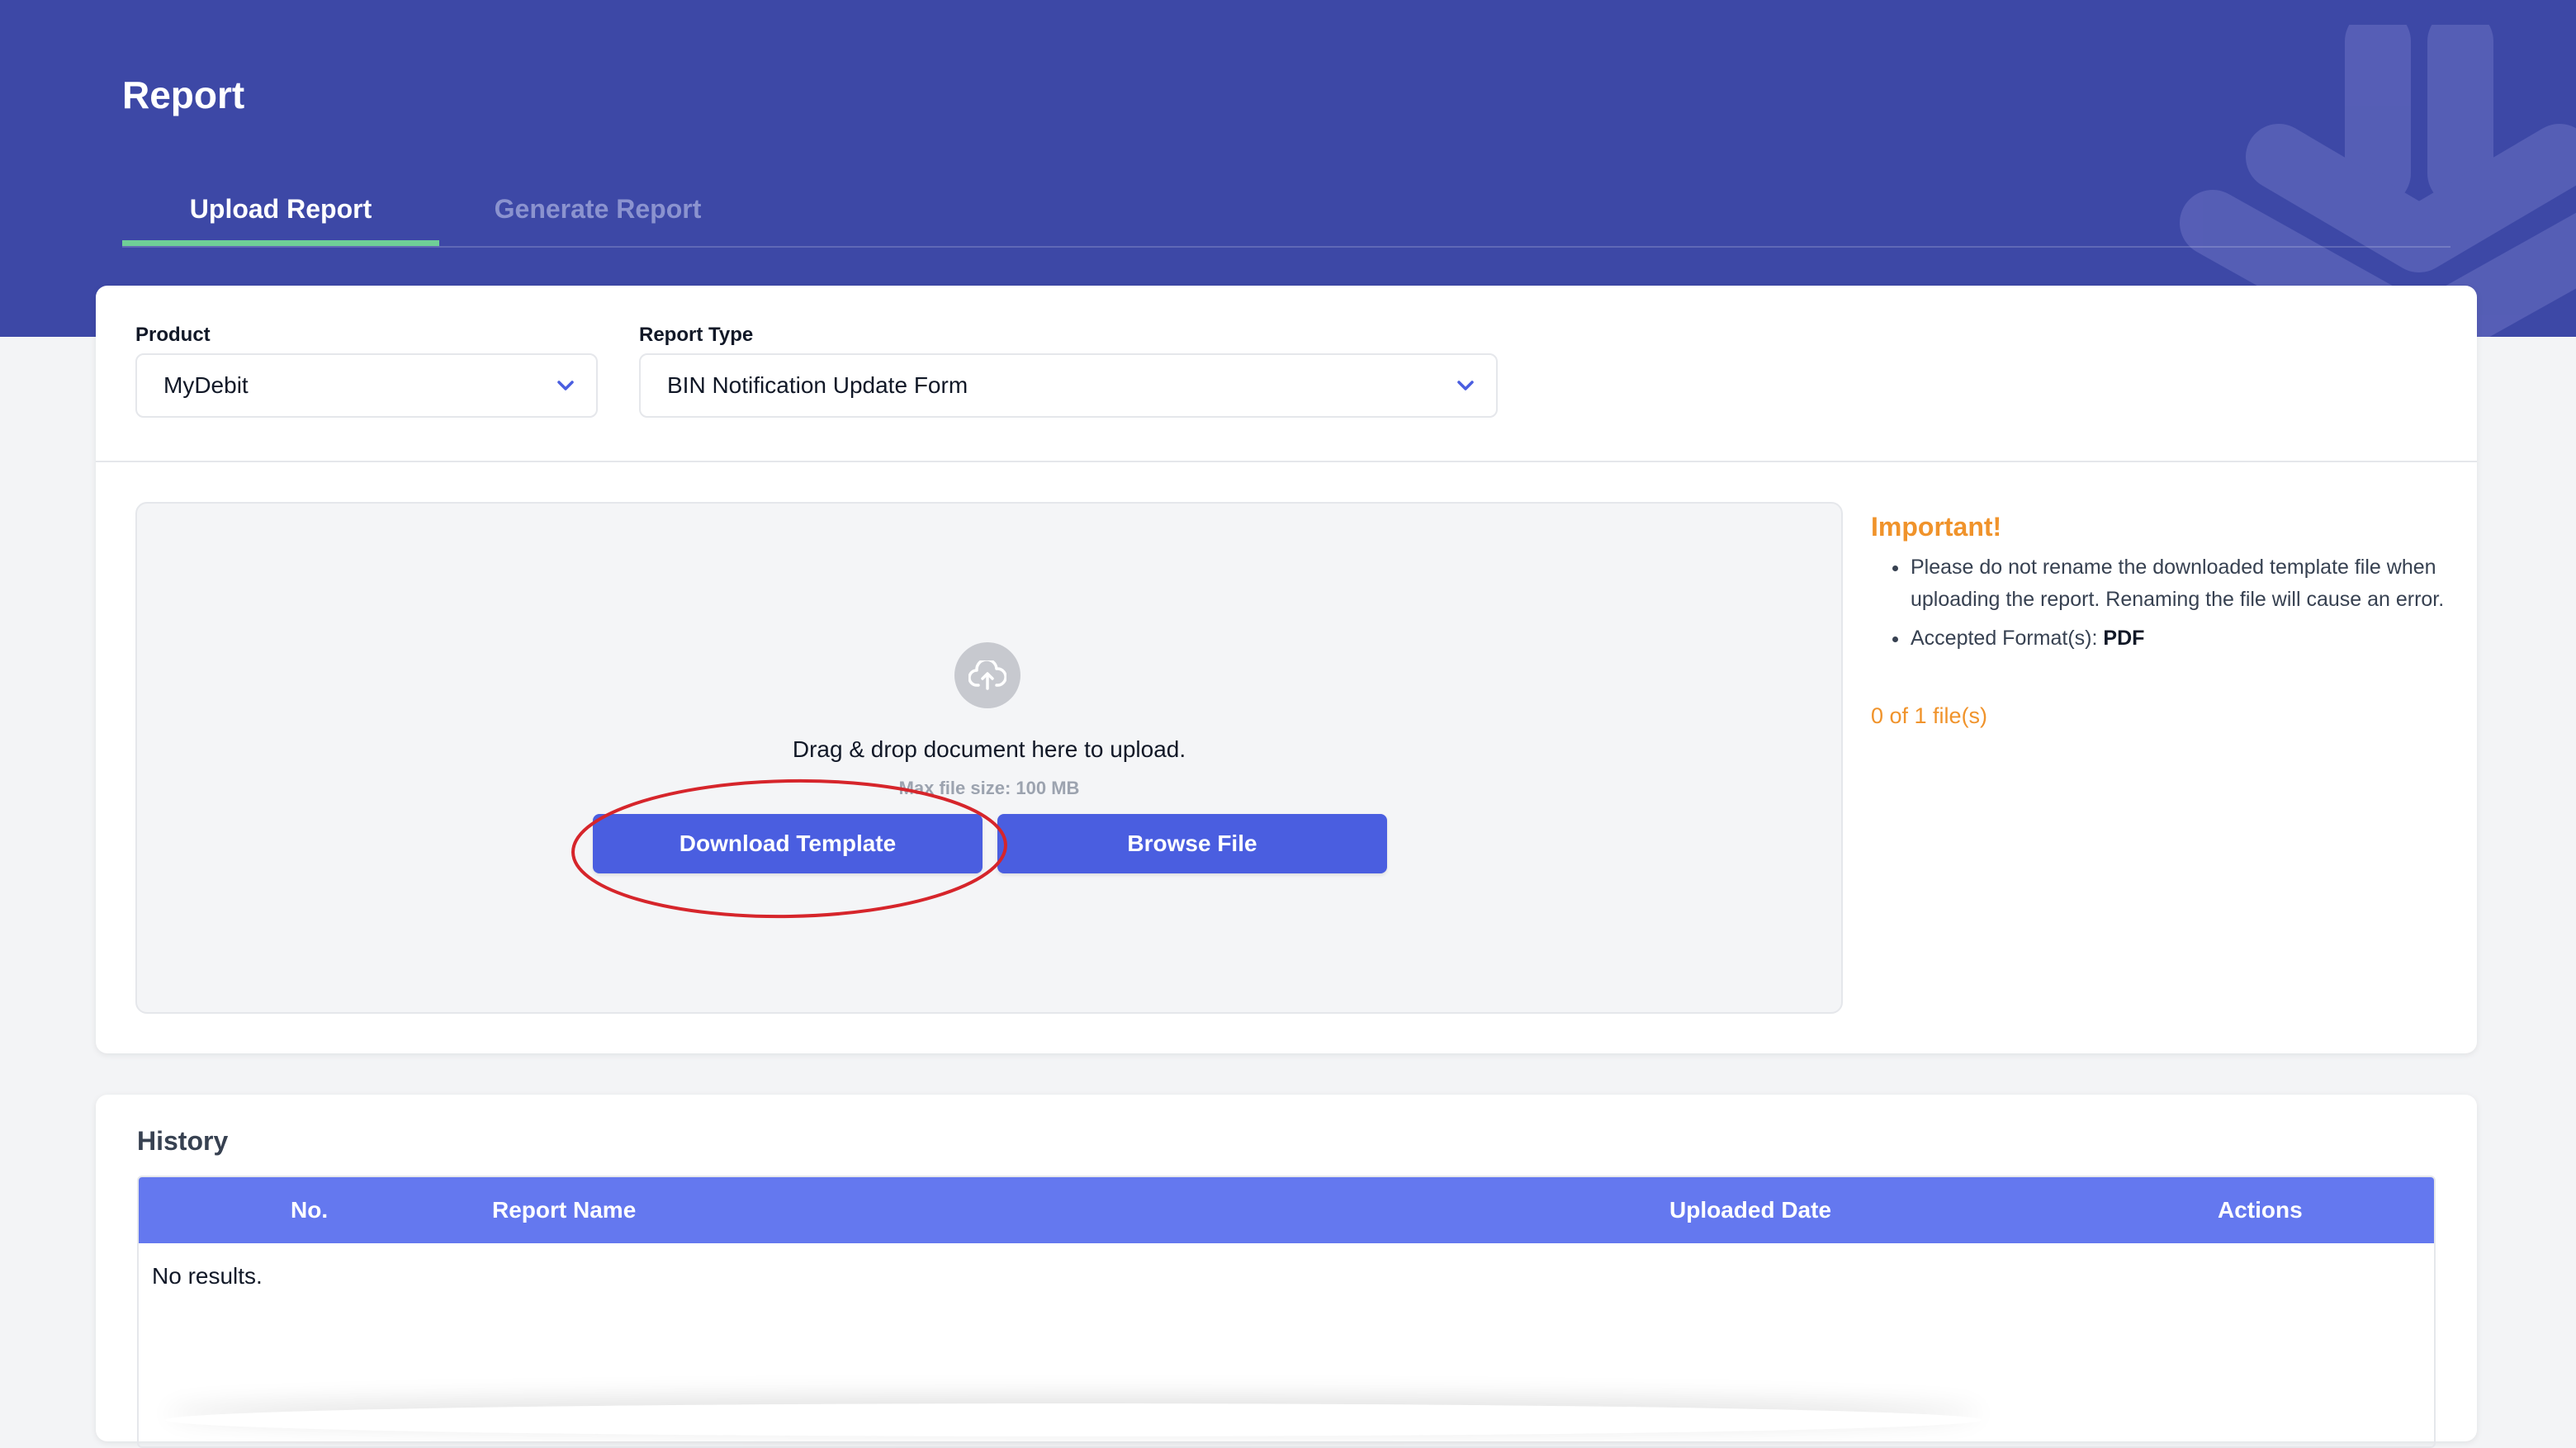  I want to click on browse-file-button: Browse File, so click(1192, 843).